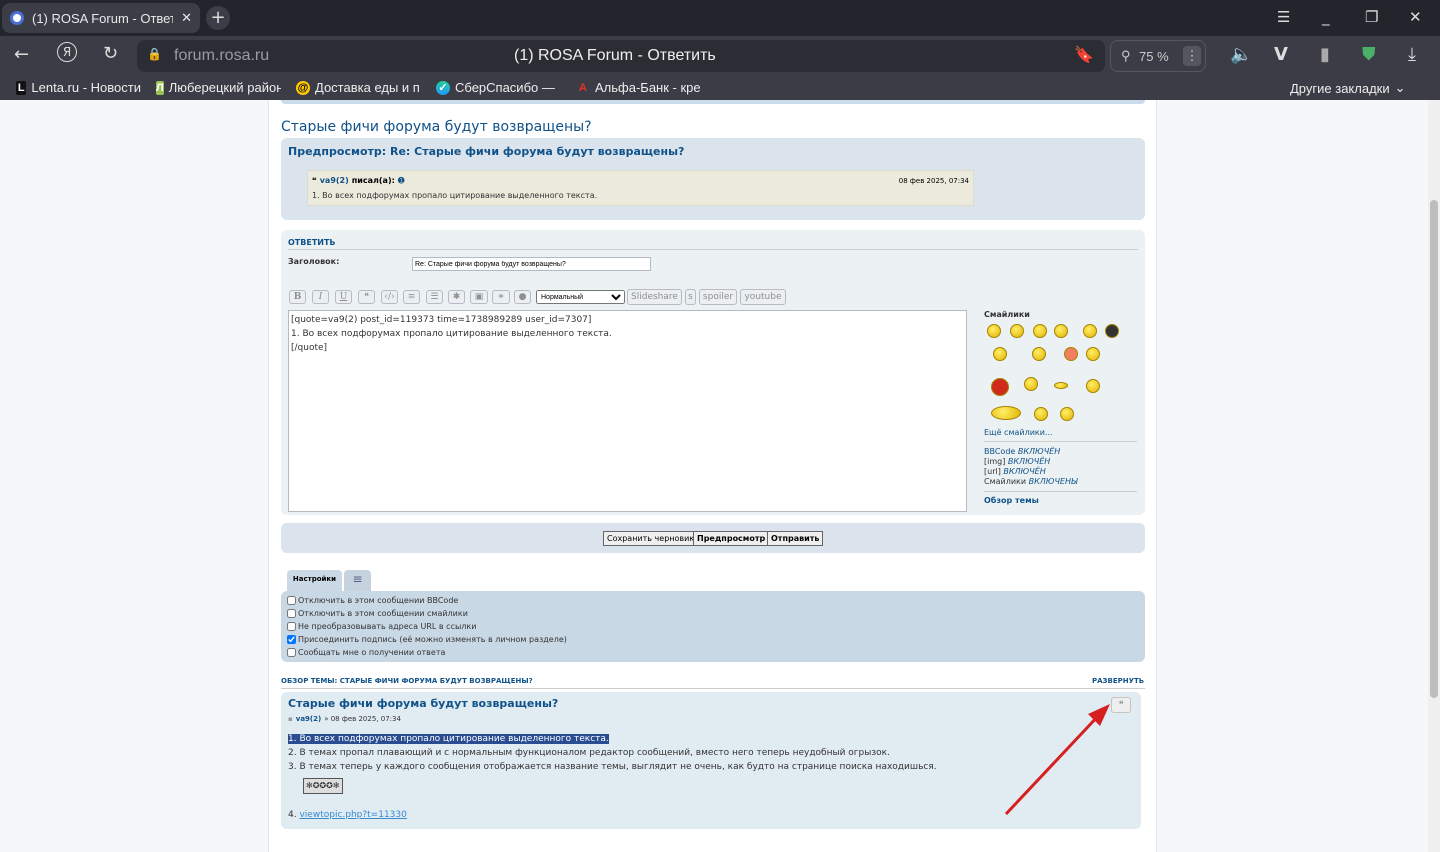  I want to click on post-date: » 08 фев 2025, 07:34, so click(362, 719).